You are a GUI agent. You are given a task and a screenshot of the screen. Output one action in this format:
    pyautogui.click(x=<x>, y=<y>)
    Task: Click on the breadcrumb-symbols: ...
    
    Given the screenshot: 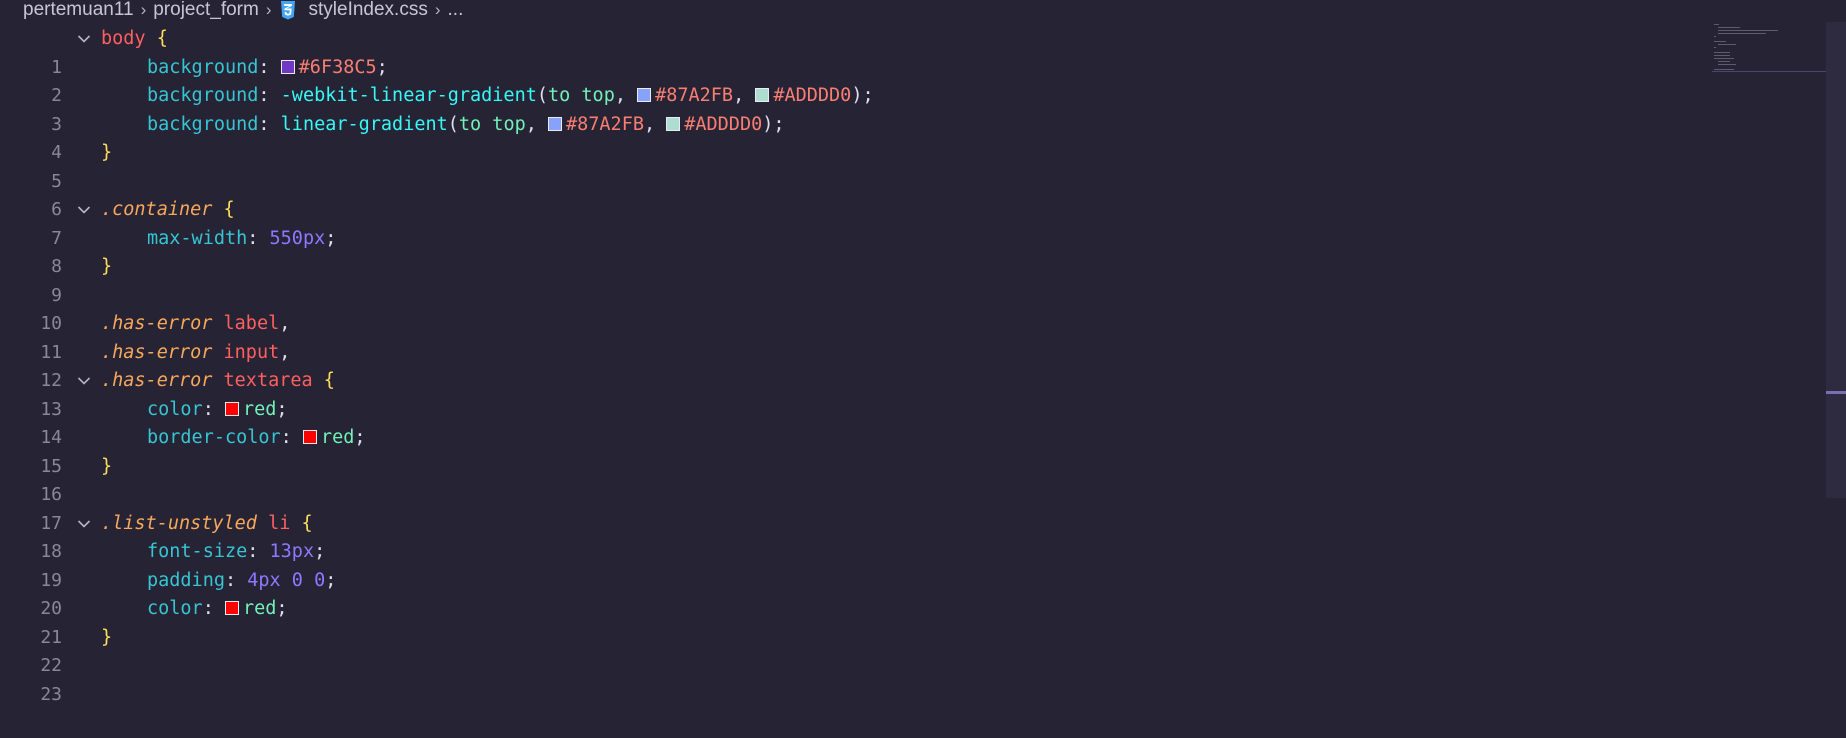 What is the action you would take?
    pyautogui.click(x=456, y=10)
    